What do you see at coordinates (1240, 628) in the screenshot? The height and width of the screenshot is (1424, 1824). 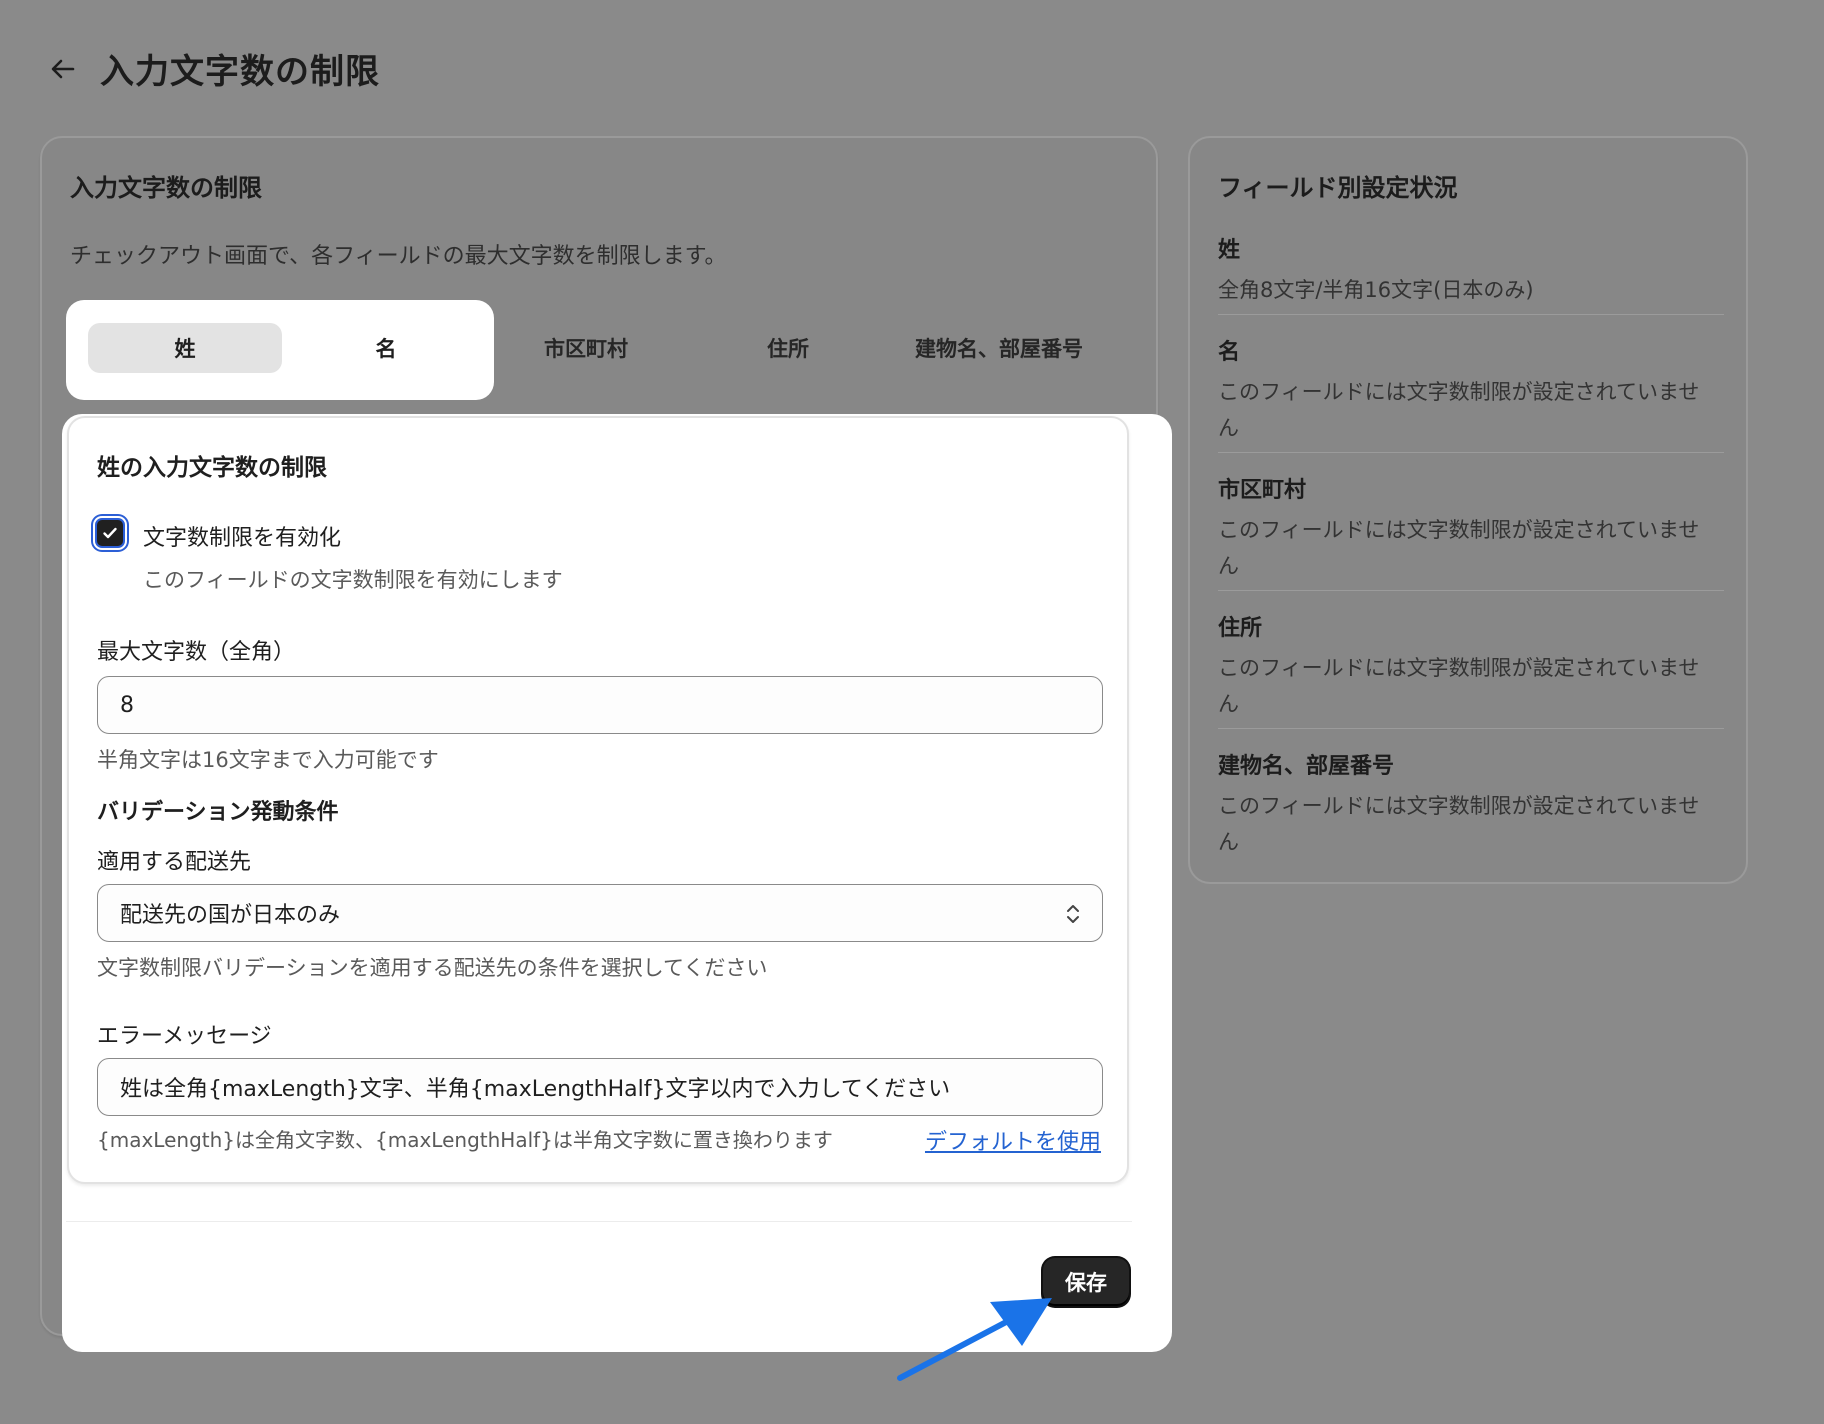 I see `status-name: 住所` at bounding box center [1240, 628].